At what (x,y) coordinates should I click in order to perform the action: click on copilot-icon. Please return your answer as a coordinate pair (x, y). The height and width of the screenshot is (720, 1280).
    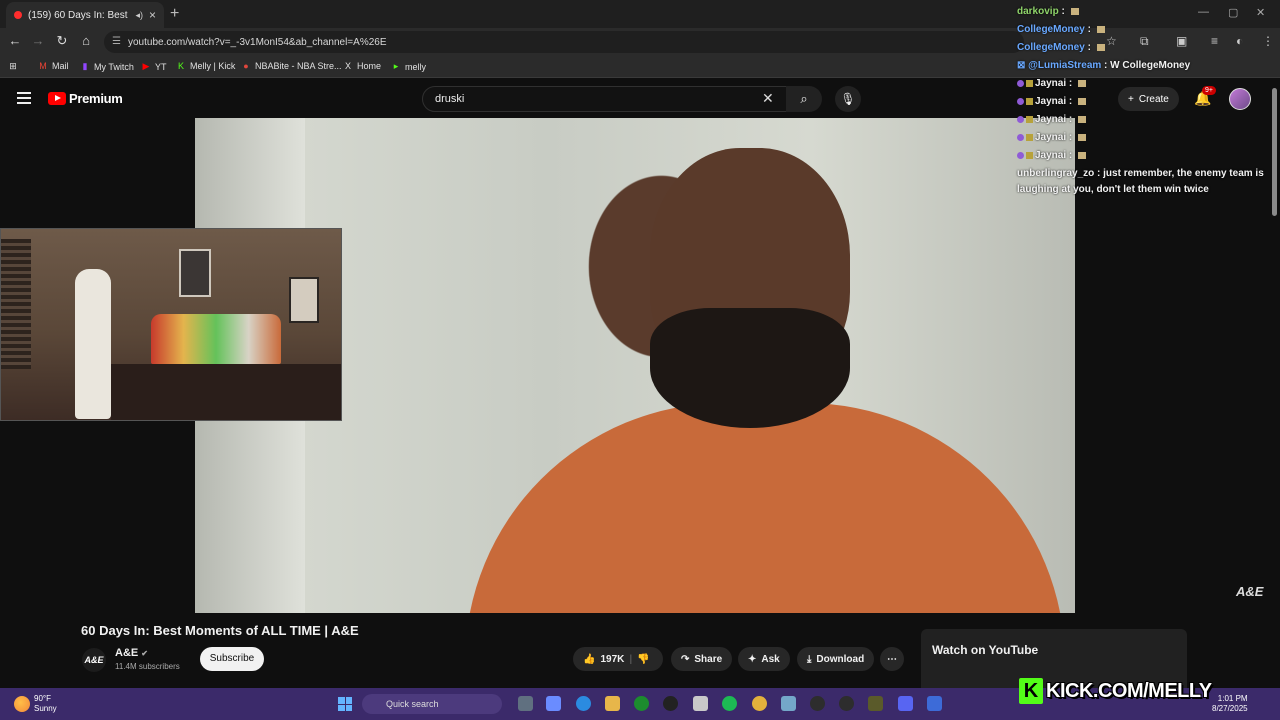
    Looking at the image, I should click on (553, 703).